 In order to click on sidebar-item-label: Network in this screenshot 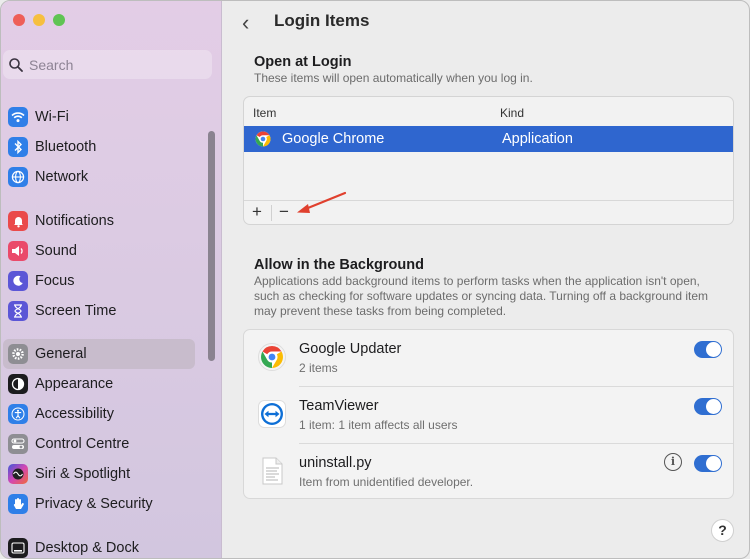, I will do `click(62, 177)`.